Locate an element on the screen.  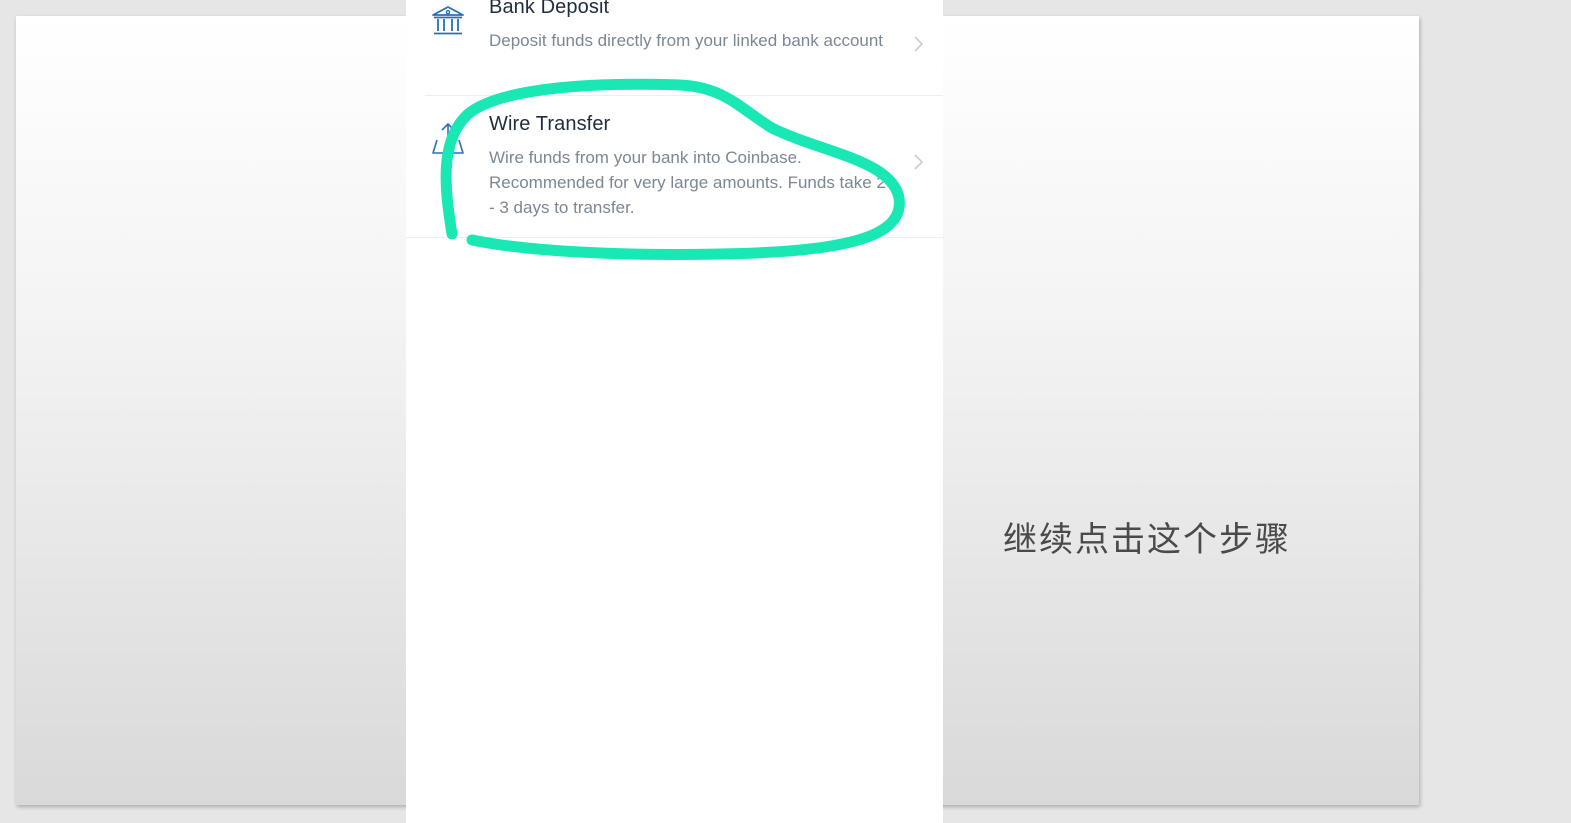
bank-deposit-title: Bank Deposit is located at coordinates (549, 9).